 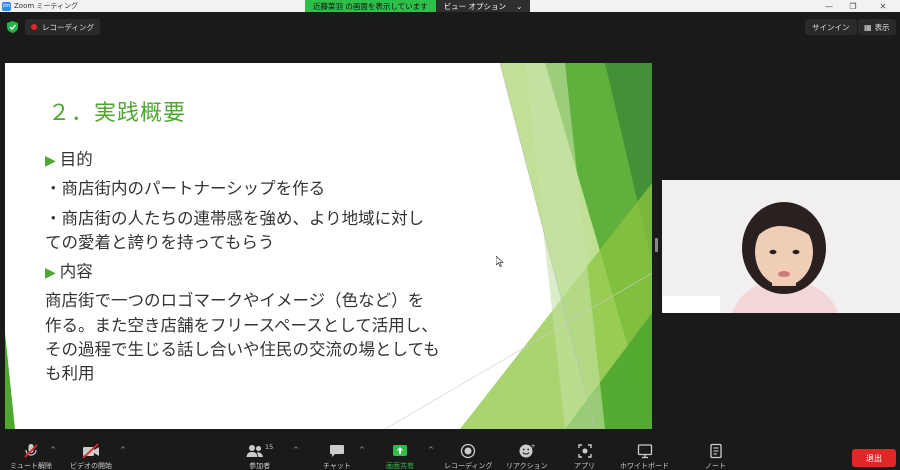 I want to click on slide-line: ての愛着と誇りを持ってもらう, so click(x=160, y=242).